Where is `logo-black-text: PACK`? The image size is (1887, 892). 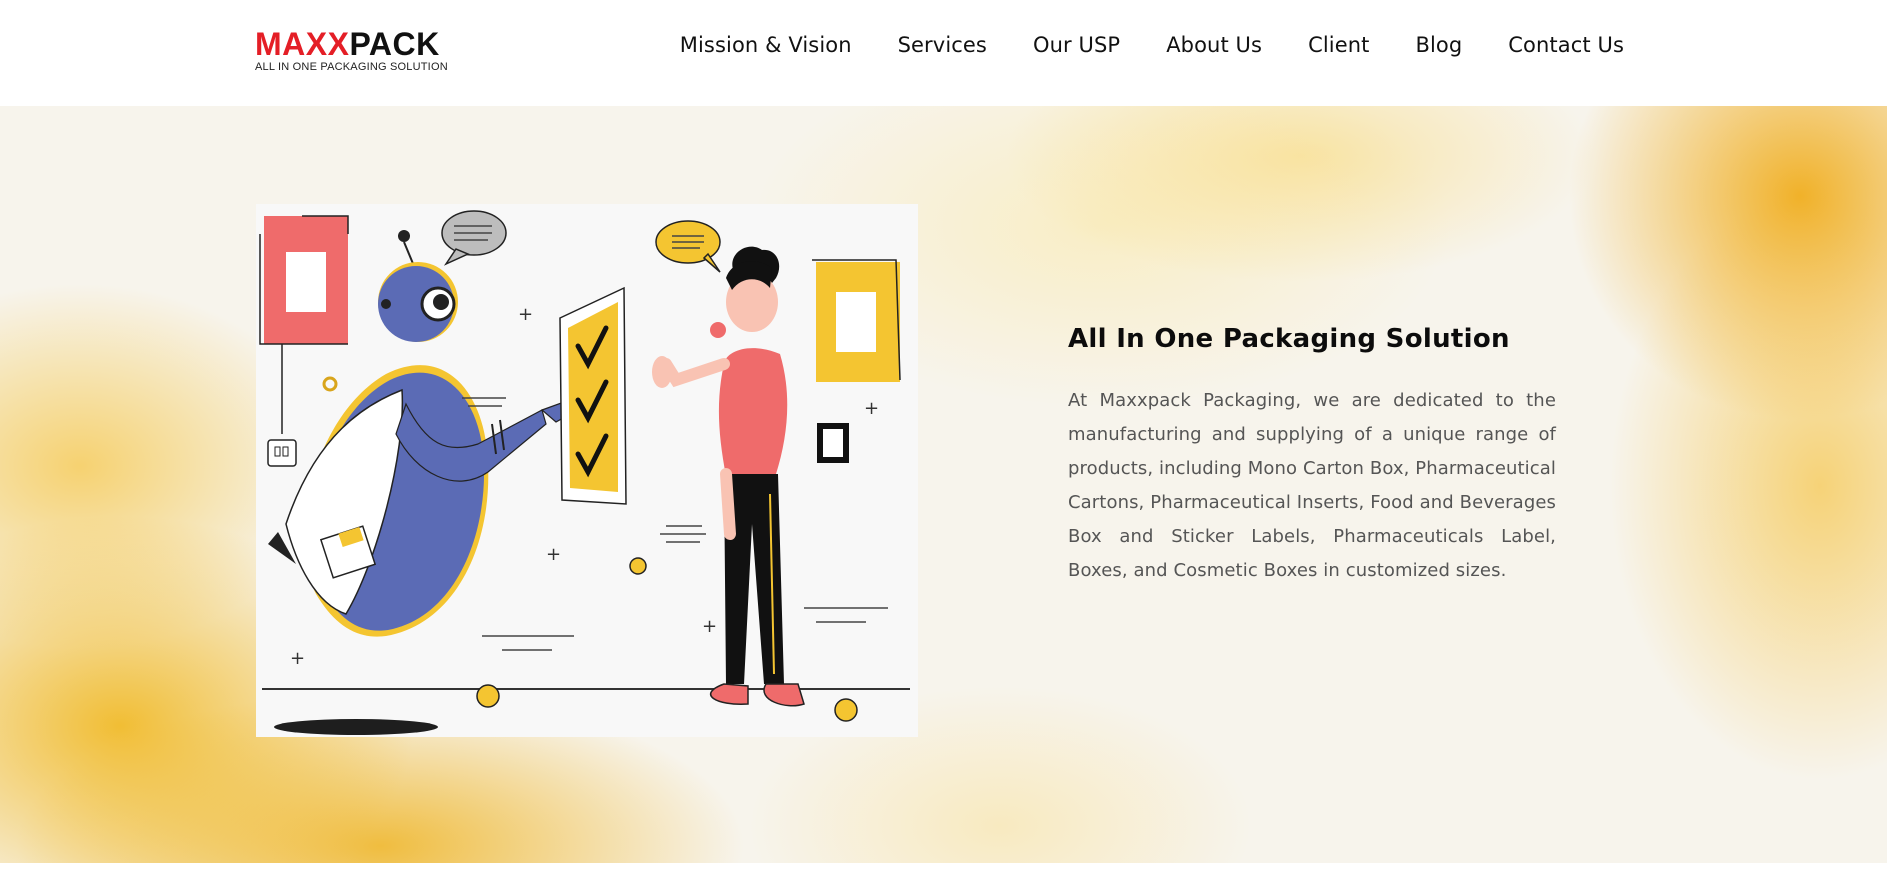
logo-black-text: PACK is located at coordinates (394, 44).